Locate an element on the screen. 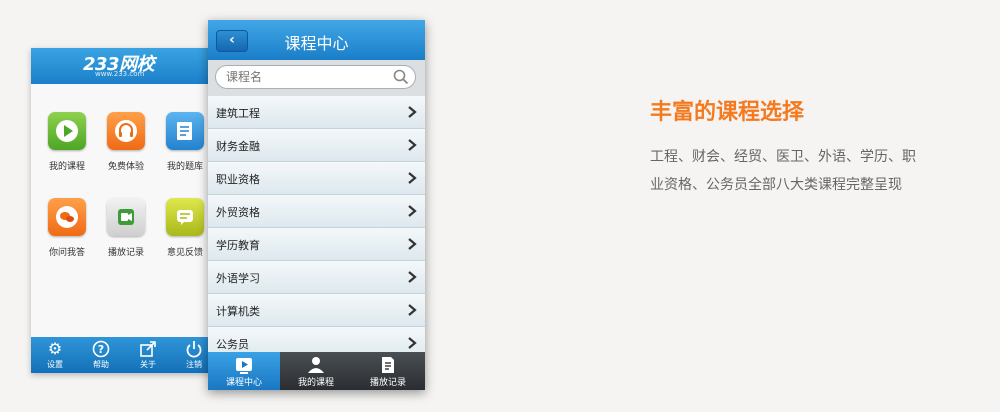  tile-label: 我的题库 is located at coordinates (184, 167).